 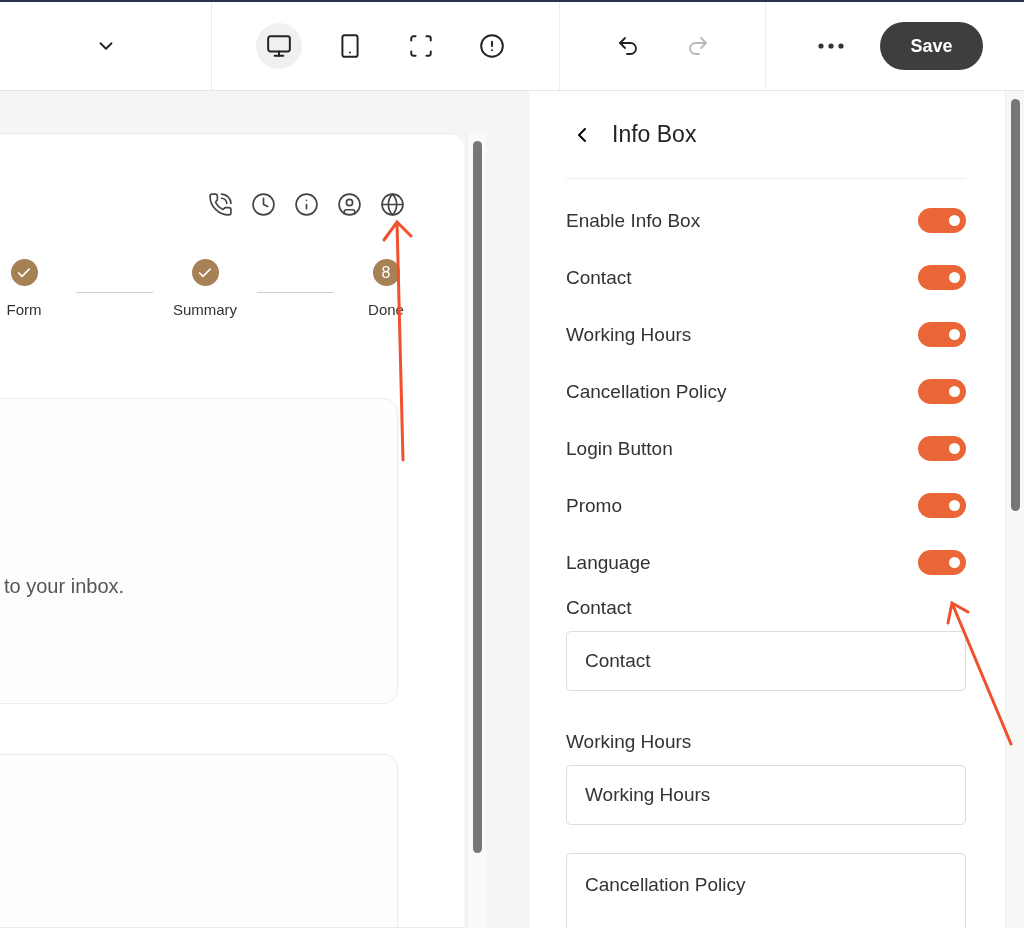 What do you see at coordinates (646, 391) in the screenshot?
I see `toggle-label: Cancellation Policy` at bounding box center [646, 391].